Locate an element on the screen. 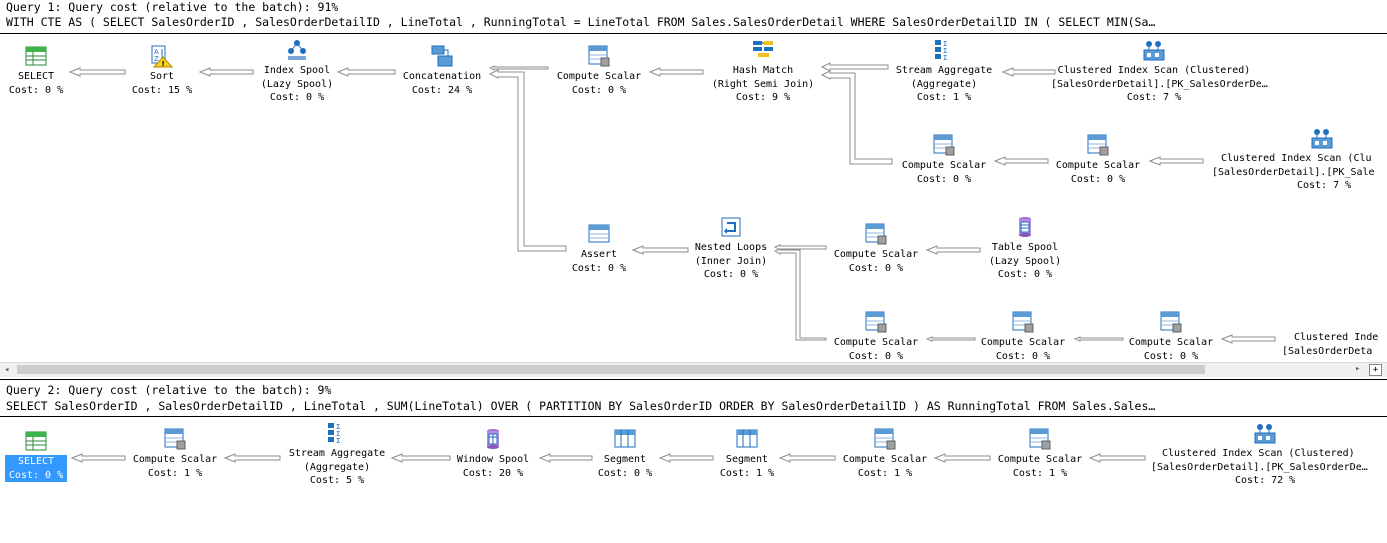 The image size is (1387, 543). q1-node-concatenation: Concatenation Cost: 24 % is located at coordinates (442, 70).